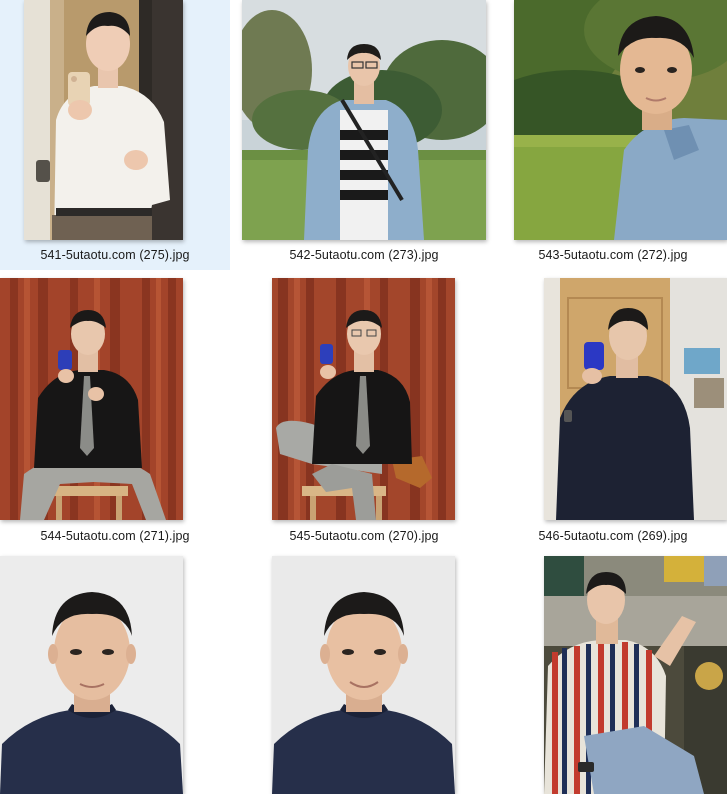 The image size is (727, 794). Describe the element at coordinates (103, 120) in the screenshot. I see `photo-thumbnail-mirror-selfie-white-sweater` at that location.